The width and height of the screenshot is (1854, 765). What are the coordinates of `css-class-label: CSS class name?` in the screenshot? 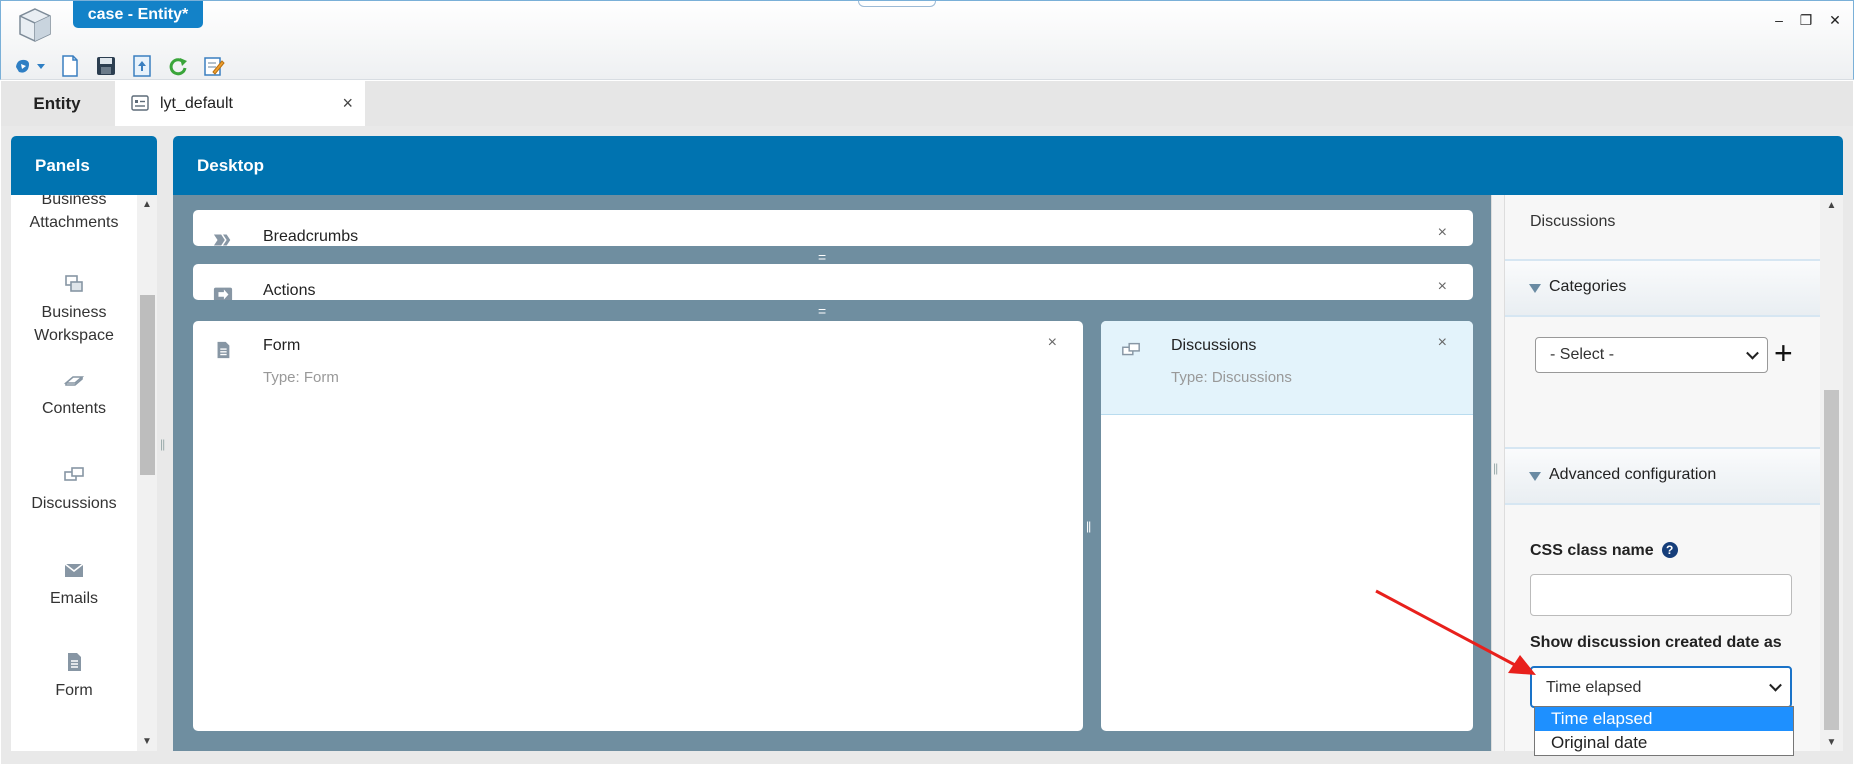 It's located at (1604, 551).